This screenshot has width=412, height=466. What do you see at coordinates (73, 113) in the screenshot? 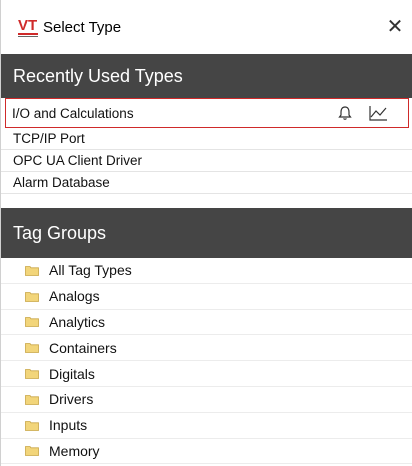
I see `recent-item-label: I/O and Calculations` at bounding box center [73, 113].